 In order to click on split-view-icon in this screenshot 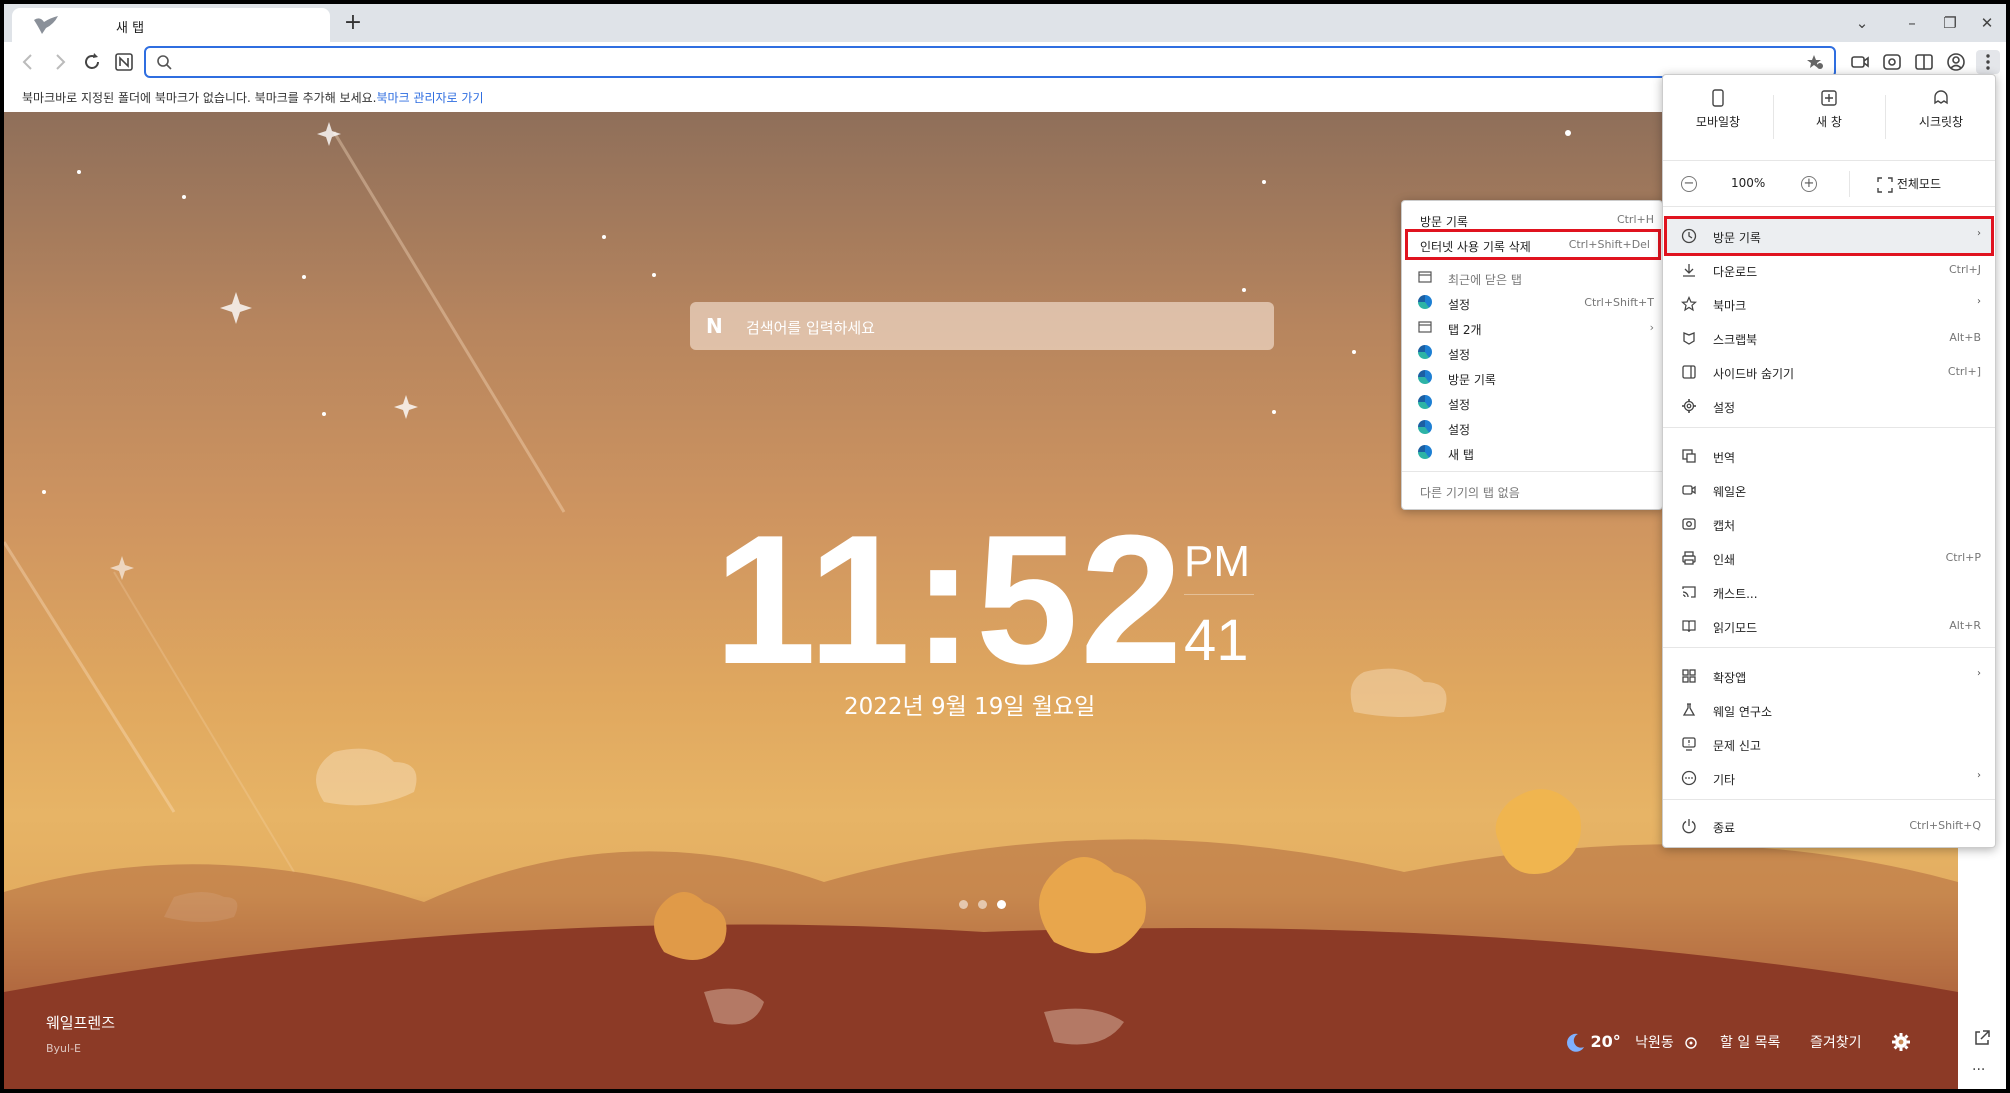, I will do `click(1924, 62)`.